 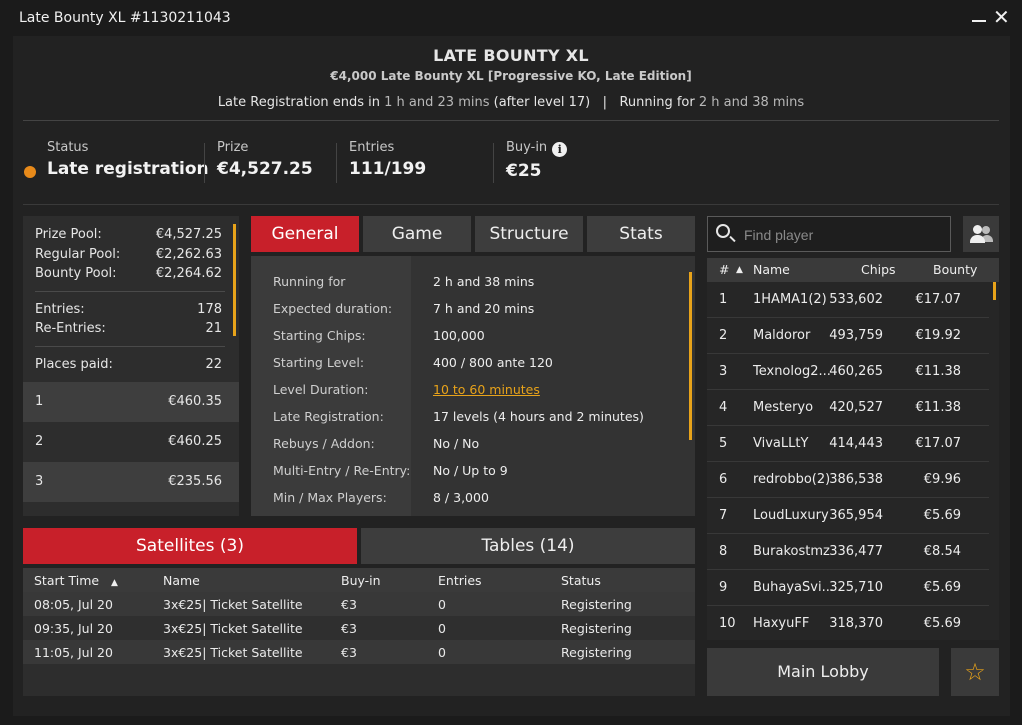 What do you see at coordinates (209, 309) in the screenshot?
I see `entries-count: 178` at bounding box center [209, 309].